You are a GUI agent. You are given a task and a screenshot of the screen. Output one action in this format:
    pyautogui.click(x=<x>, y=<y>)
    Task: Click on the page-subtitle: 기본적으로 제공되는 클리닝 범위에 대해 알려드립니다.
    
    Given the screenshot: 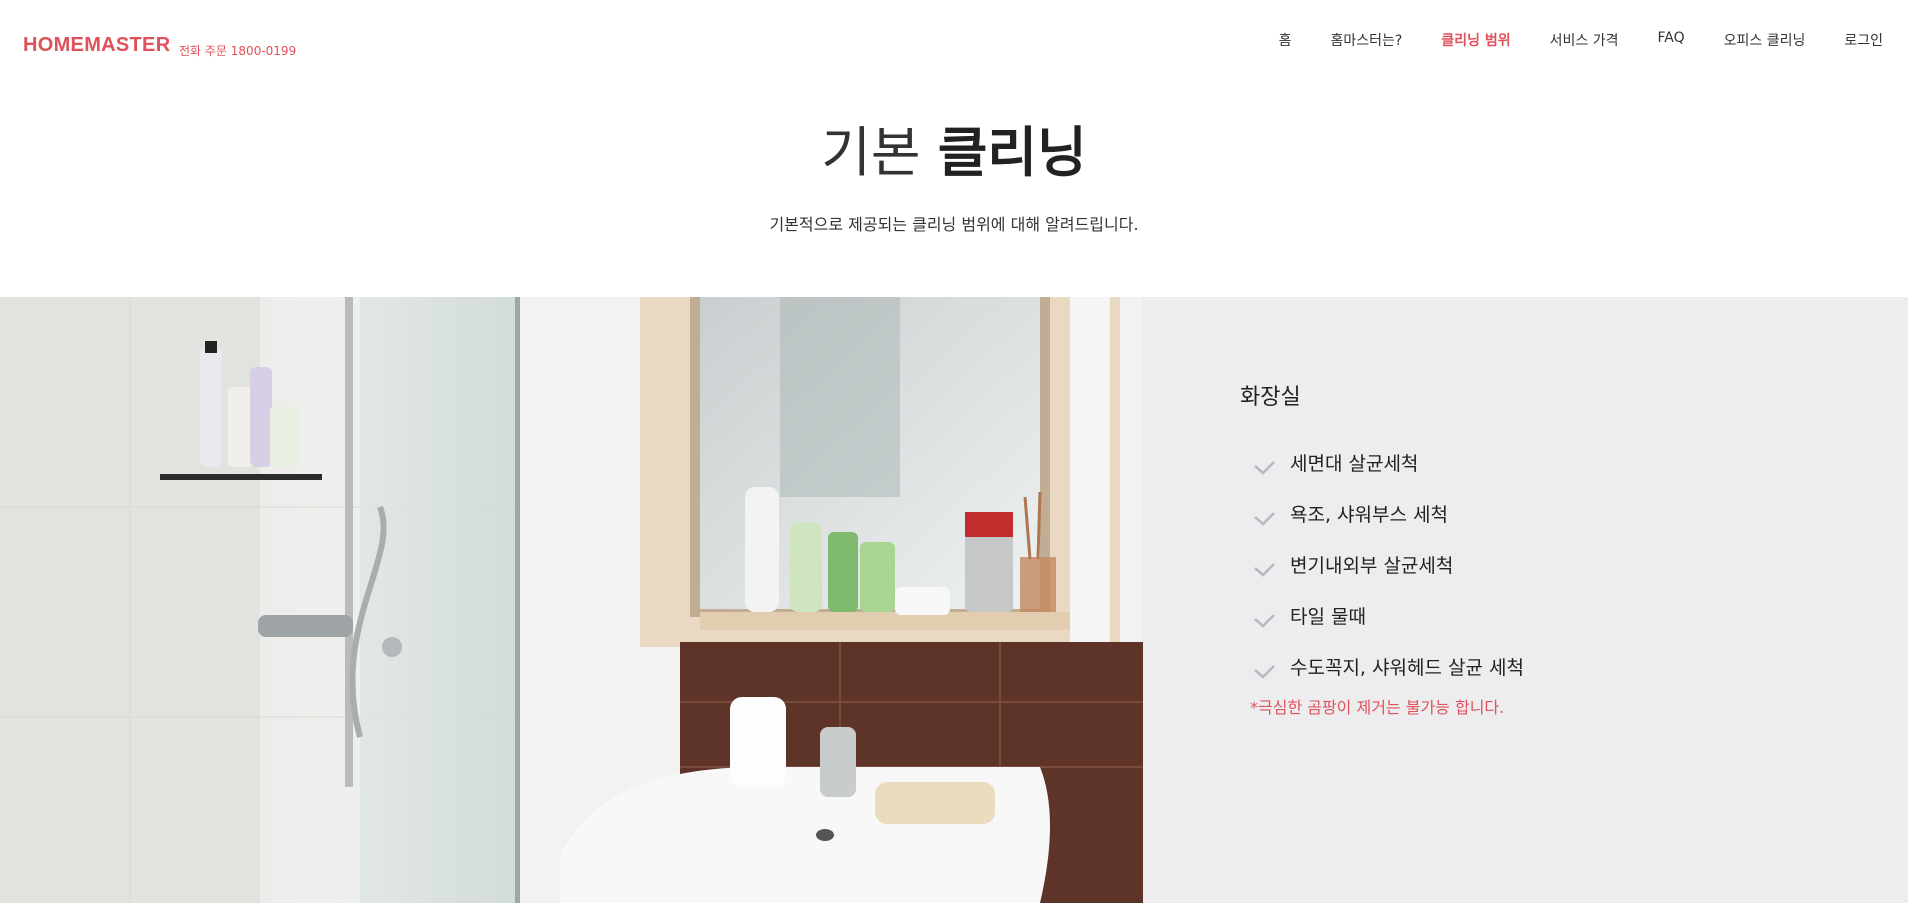 What is the action you would take?
    pyautogui.click(x=954, y=224)
    